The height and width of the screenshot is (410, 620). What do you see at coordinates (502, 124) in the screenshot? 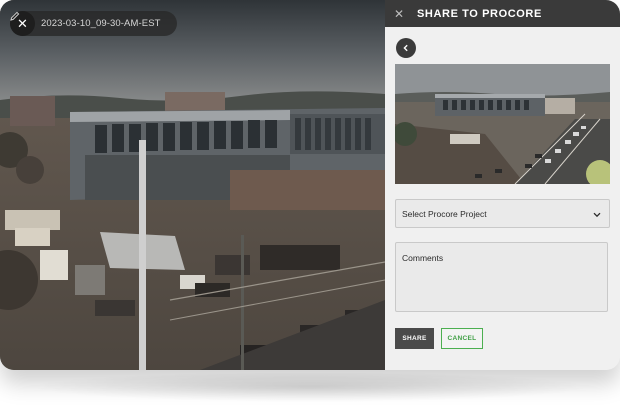
I see `snapshot-thumbnail` at bounding box center [502, 124].